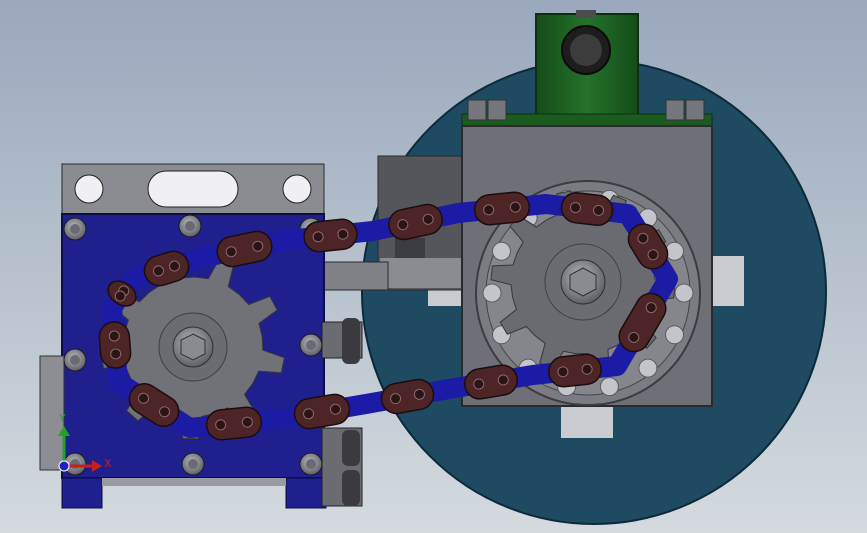 The height and width of the screenshot is (533, 867). Describe the element at coordinates (193, 347) in the screenshot. I see `hex-socket-icon` at that location.